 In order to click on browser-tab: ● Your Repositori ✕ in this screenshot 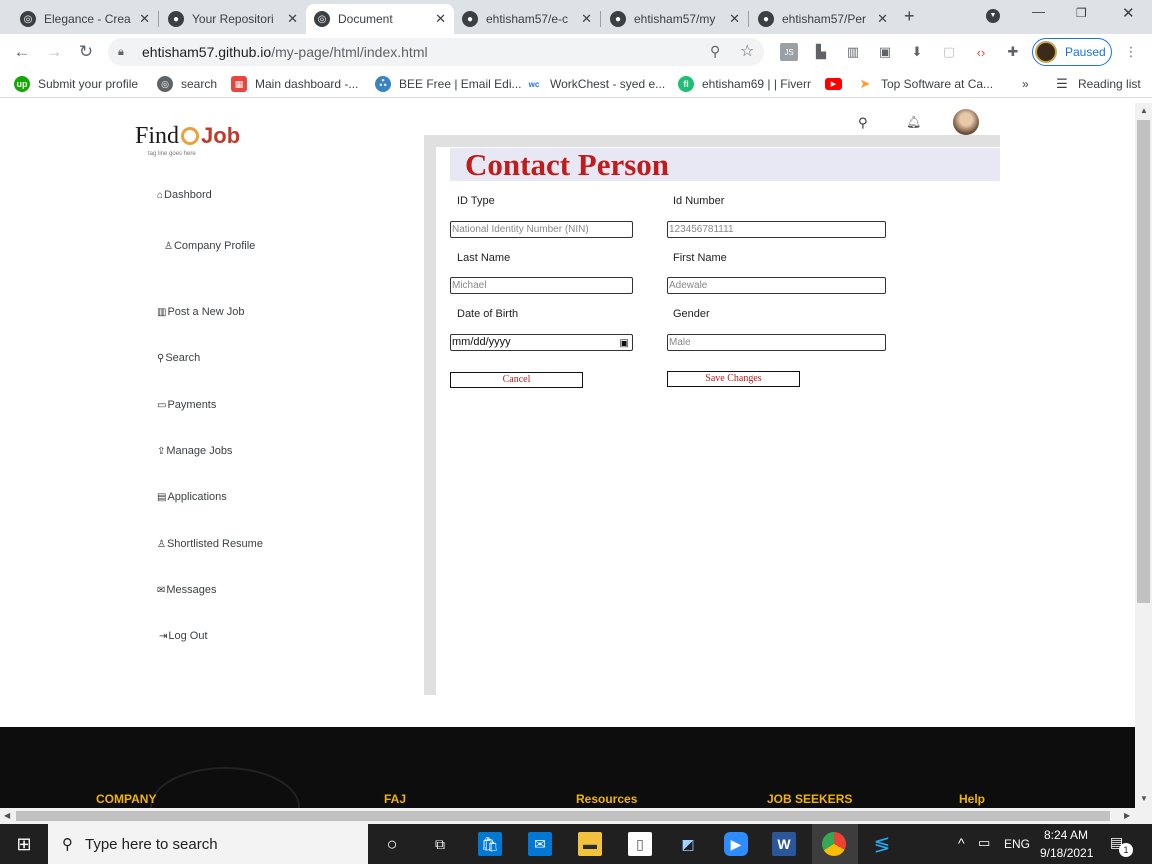, I will do `click(233, 19)`.